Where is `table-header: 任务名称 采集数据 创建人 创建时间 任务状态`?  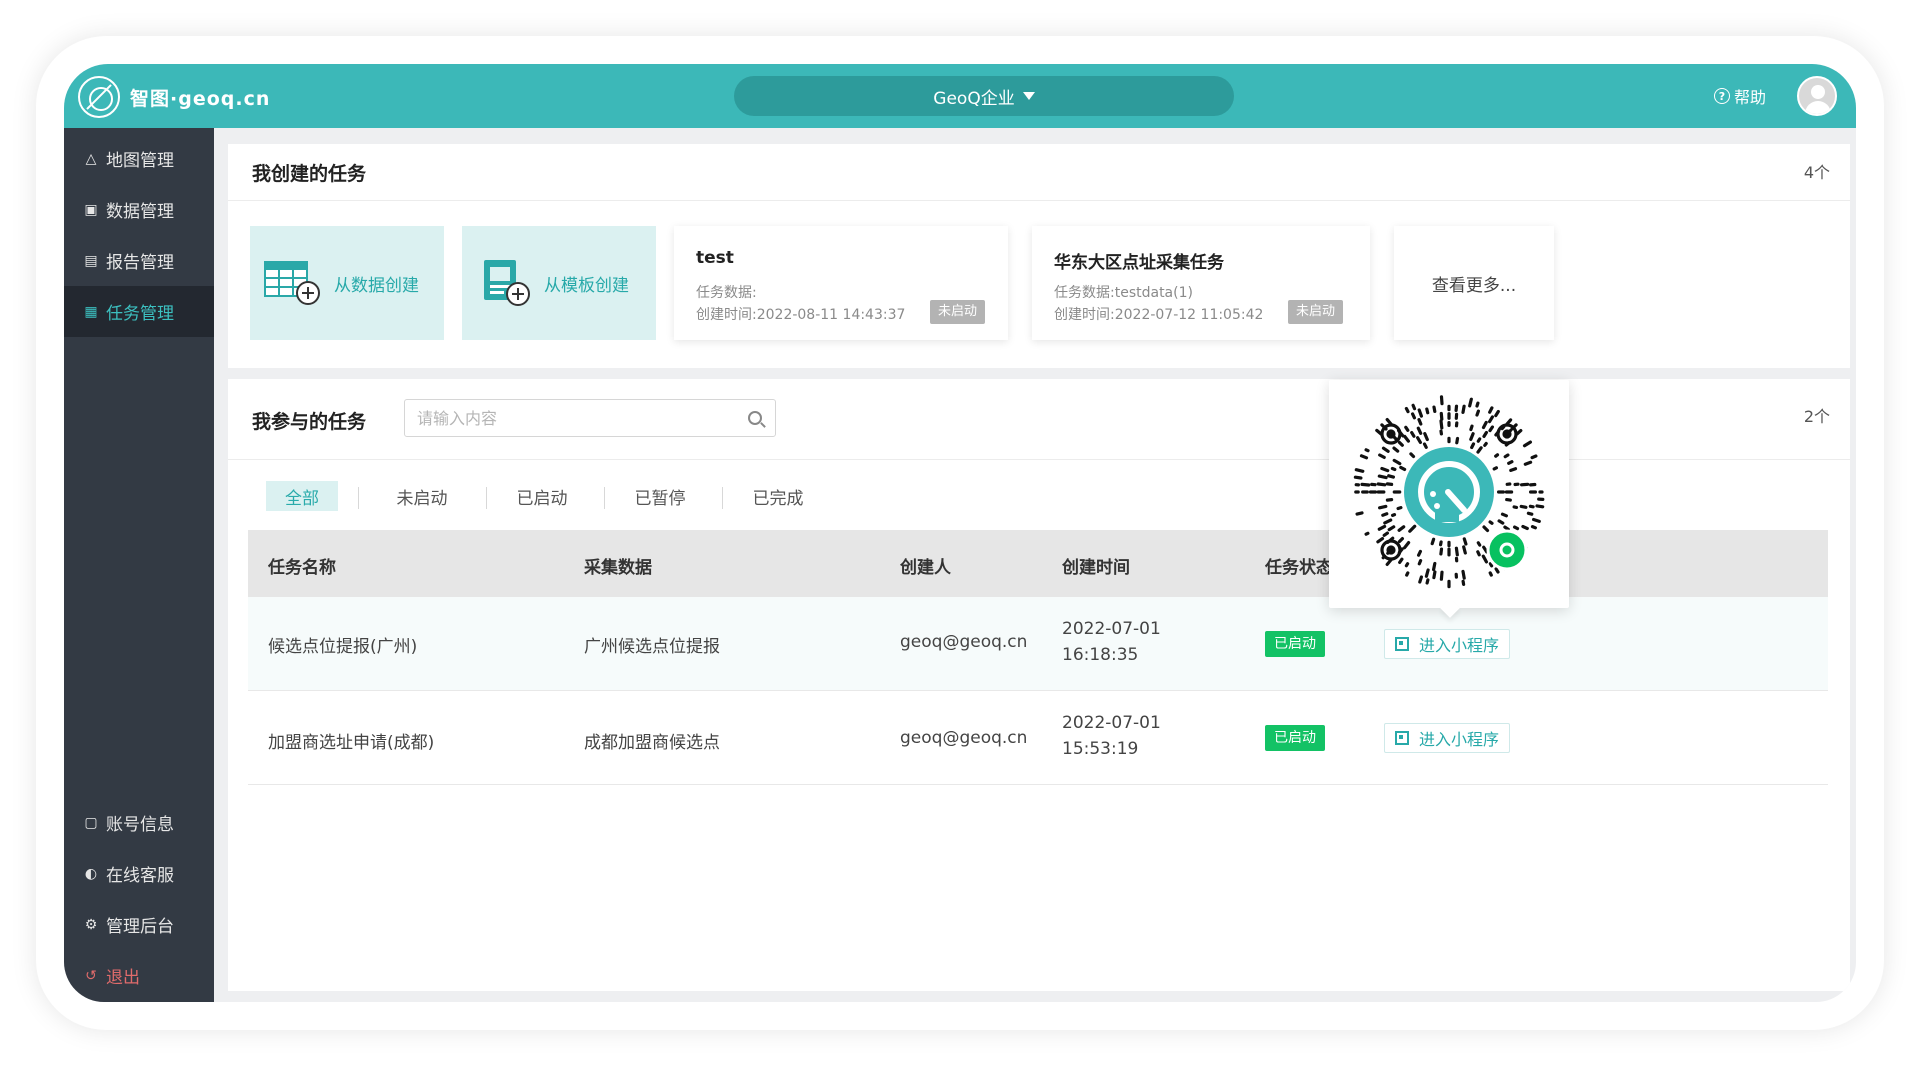
table-header: 任务名称 采集数据 创建人 创建时间 任务状态 is located at coordinates (1038, 563).